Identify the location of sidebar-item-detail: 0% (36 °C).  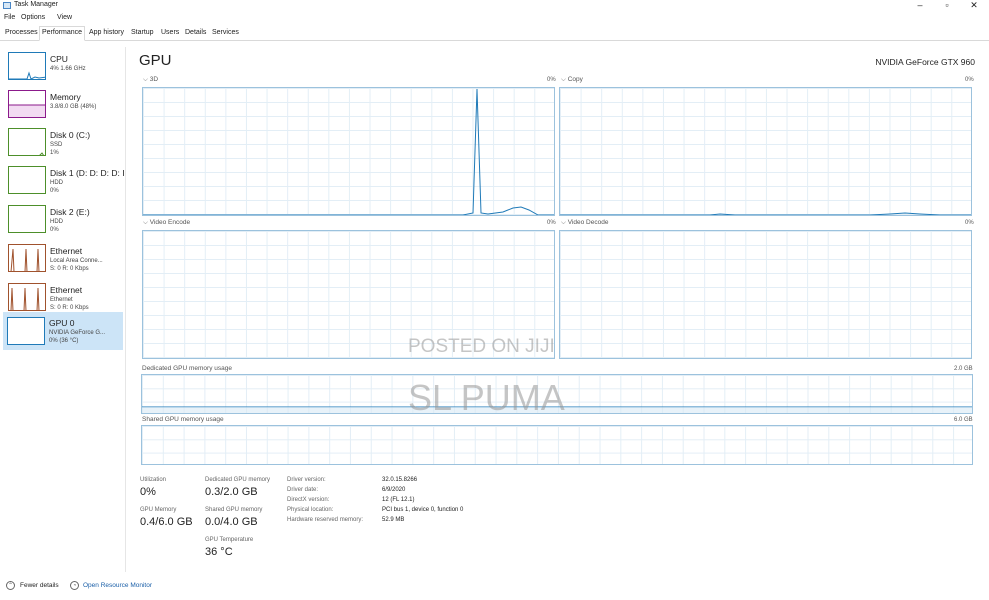
(64, 341).